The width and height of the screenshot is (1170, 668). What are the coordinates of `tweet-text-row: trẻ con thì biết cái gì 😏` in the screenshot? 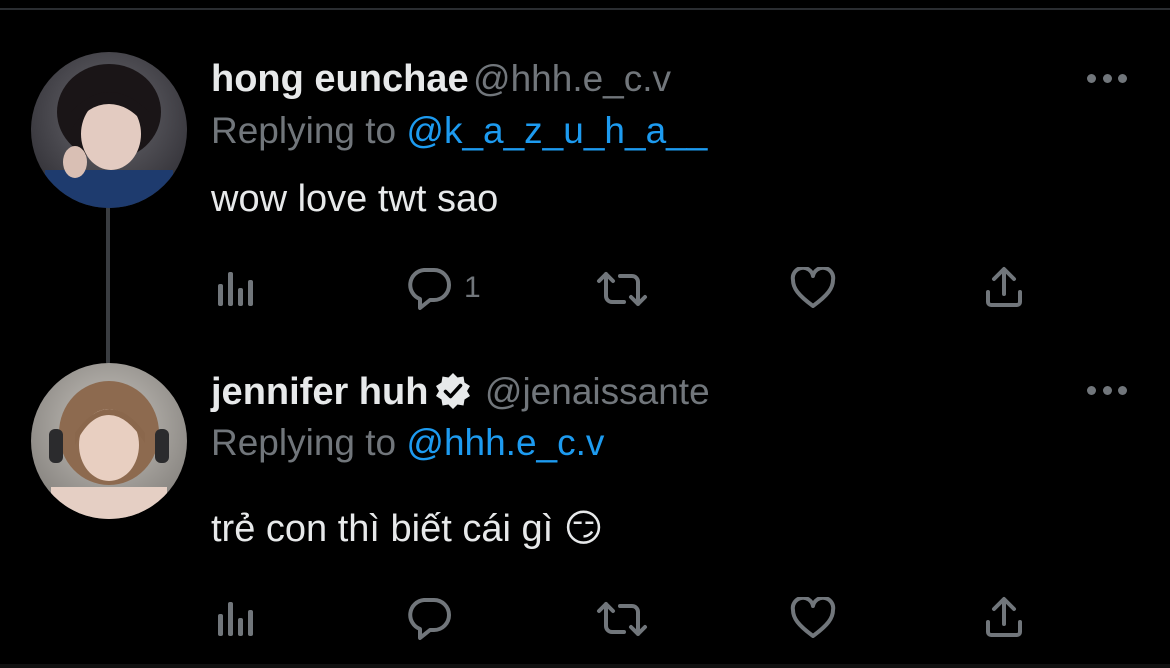 It's located at (407, 528).